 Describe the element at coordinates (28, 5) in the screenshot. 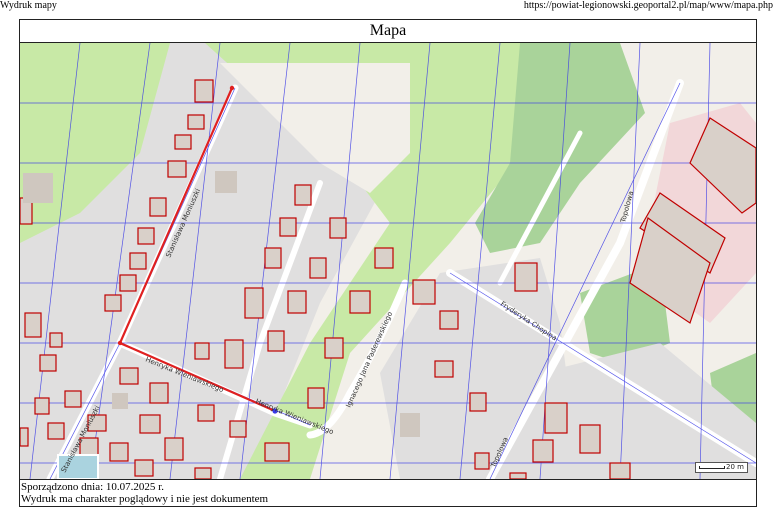

I see `print-header-left: Wydruk mapy` at that location.